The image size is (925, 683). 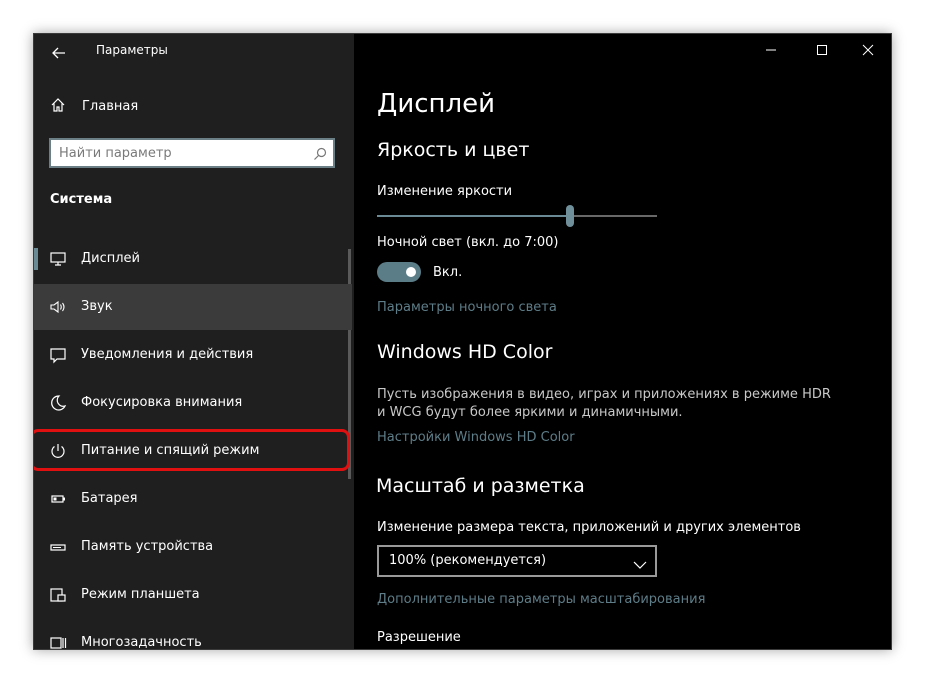 I want to click on sidebar-item-label: Звук, so click(x=97, y=306).